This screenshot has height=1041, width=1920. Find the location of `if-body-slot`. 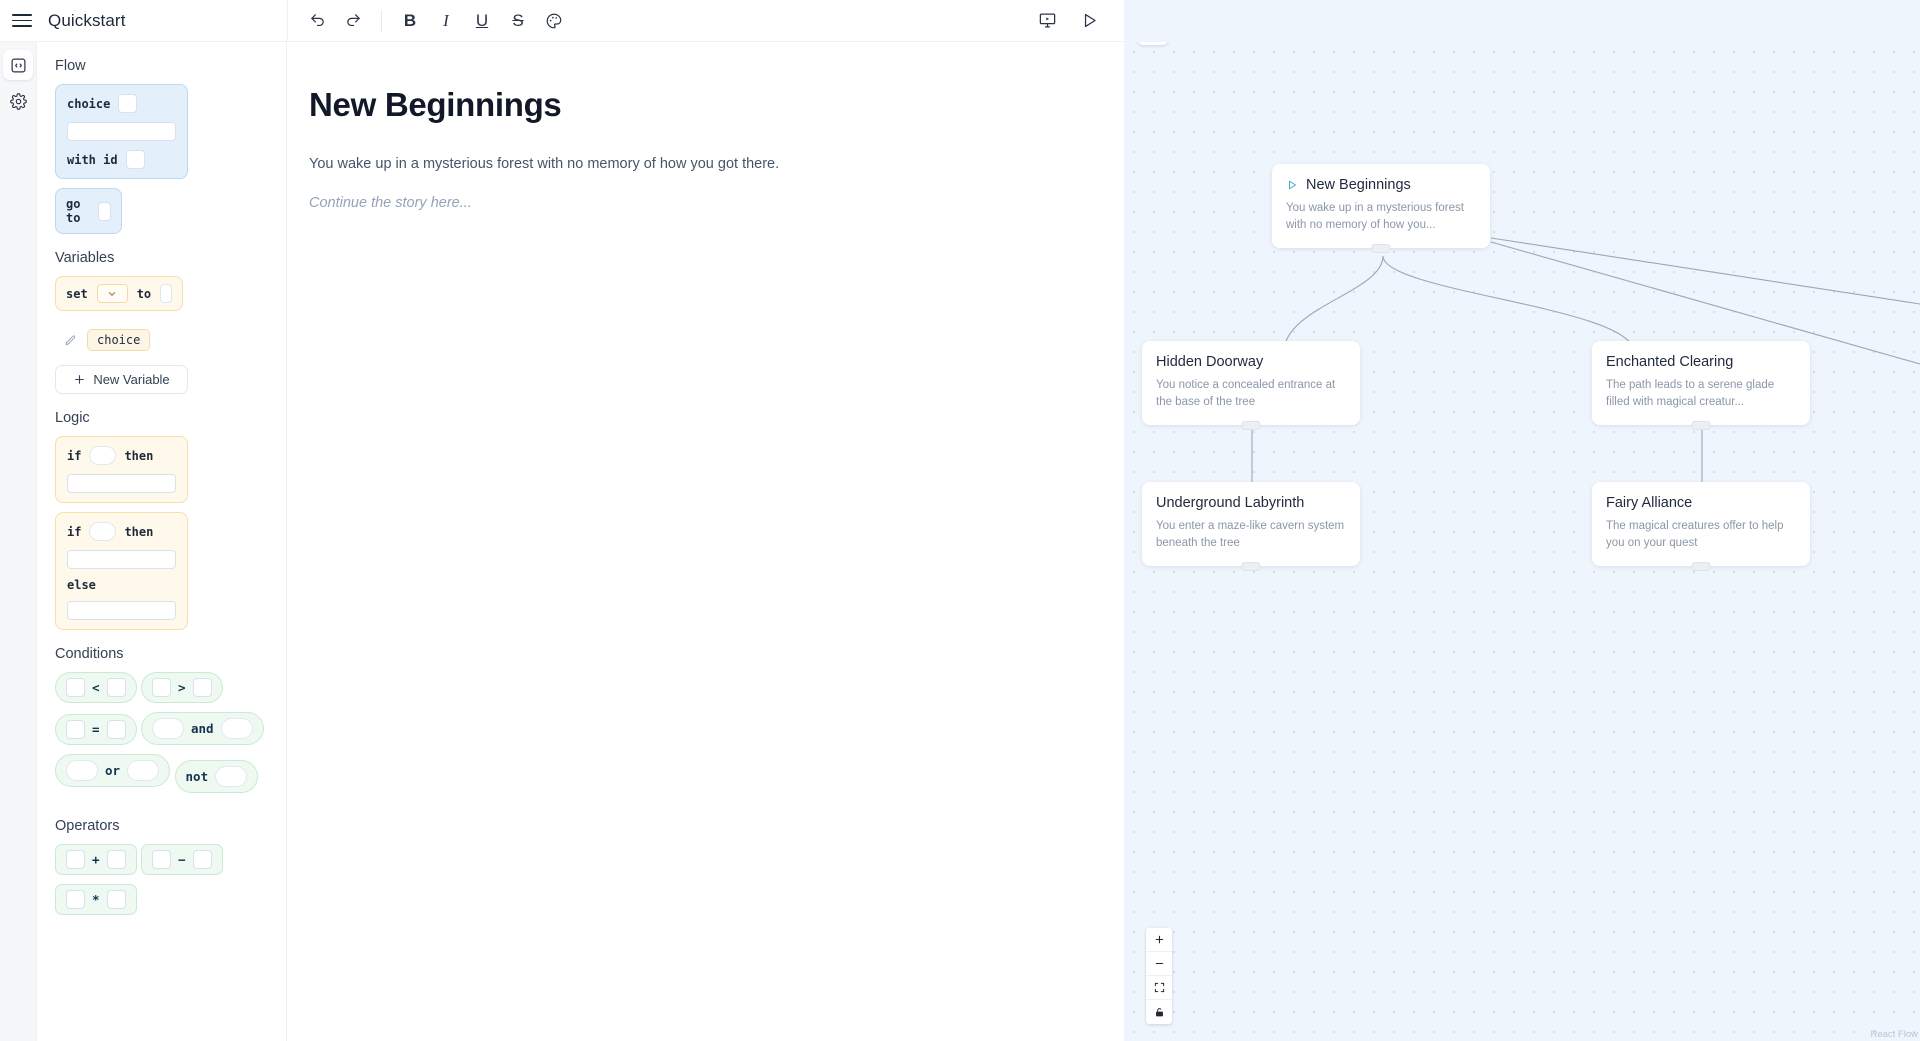

if-body-slot is located at coordinates (121, 483).